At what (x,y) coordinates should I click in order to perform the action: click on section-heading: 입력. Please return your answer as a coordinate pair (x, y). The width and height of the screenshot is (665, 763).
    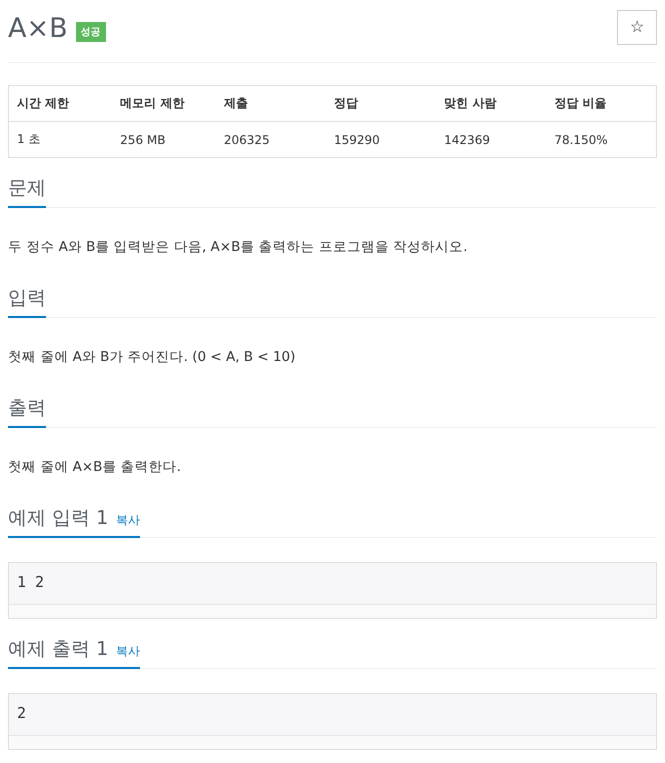
    Looking at the image, I should click on (27, 298).